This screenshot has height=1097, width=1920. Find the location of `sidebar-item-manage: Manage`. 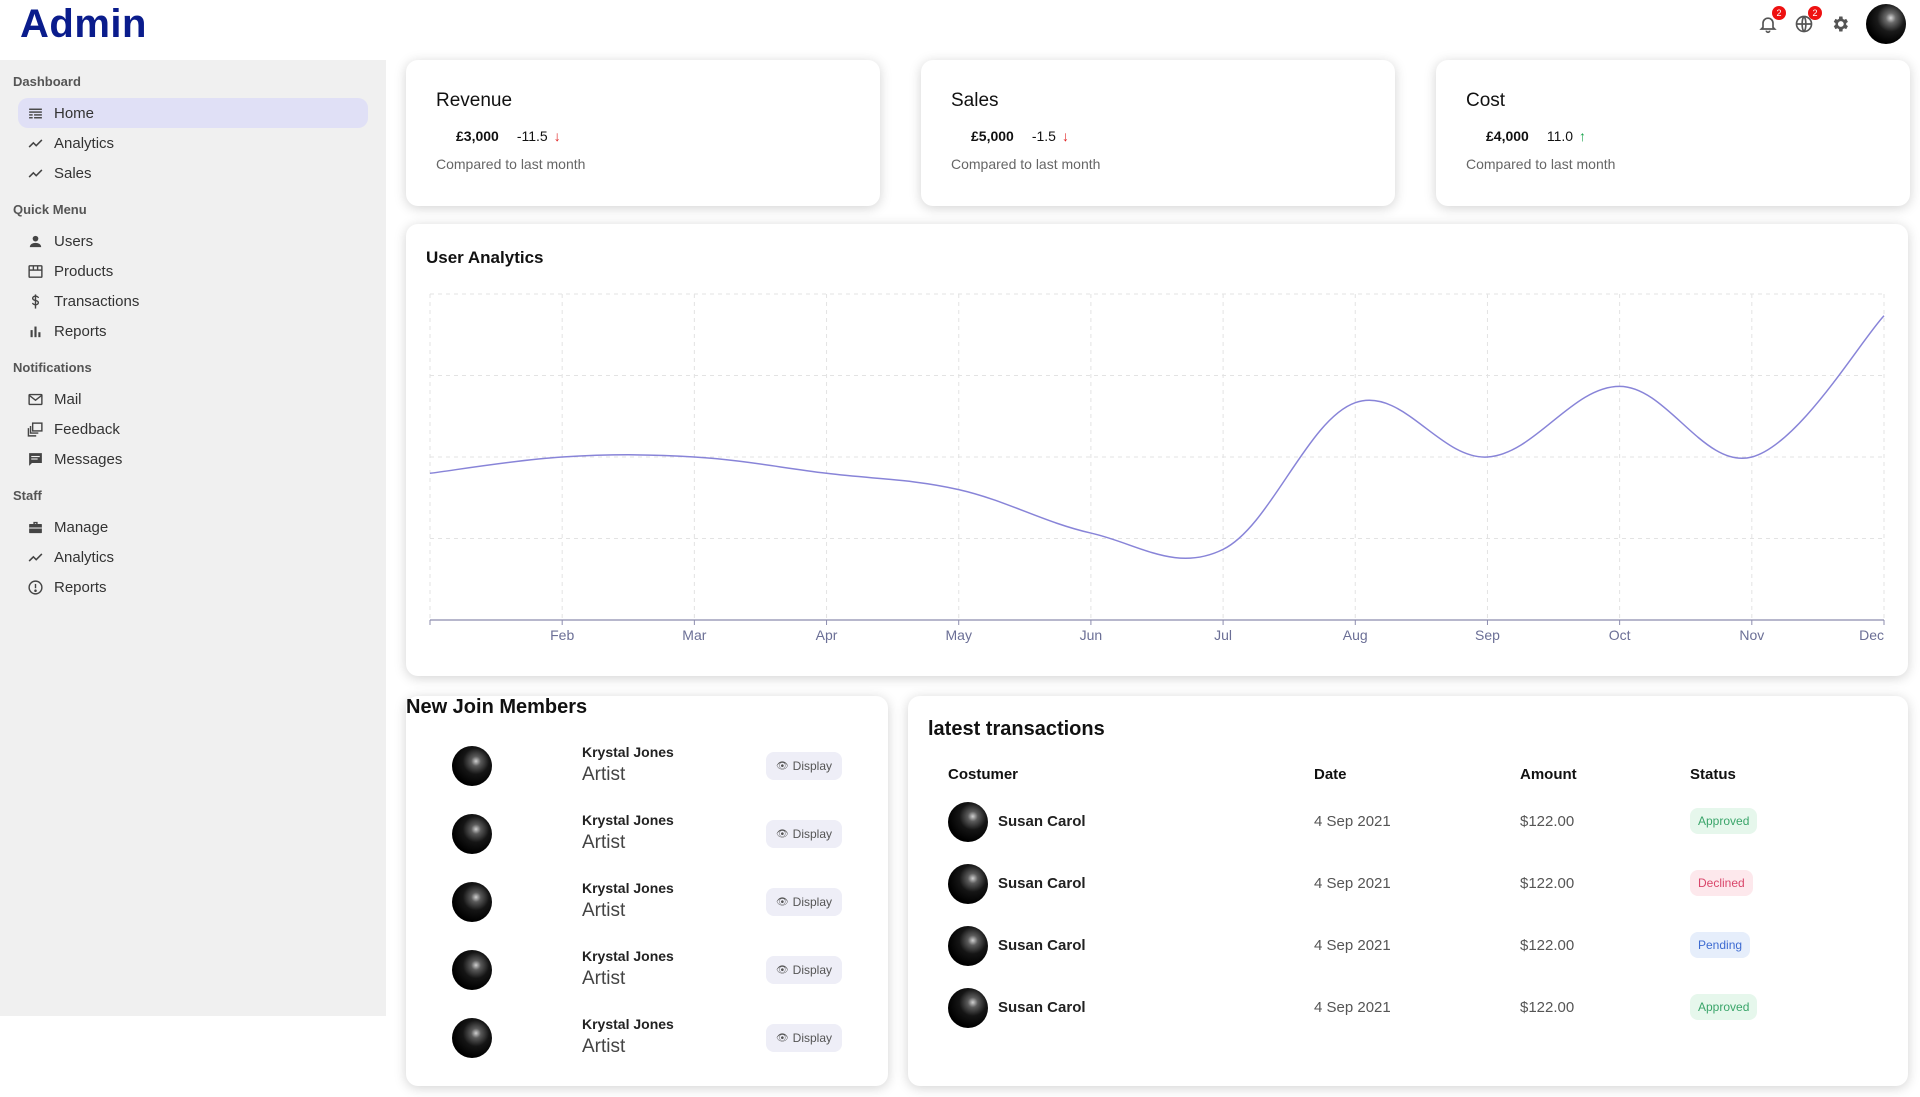

sidebar-item-manage: Manage is located at coordinates (193, 527).